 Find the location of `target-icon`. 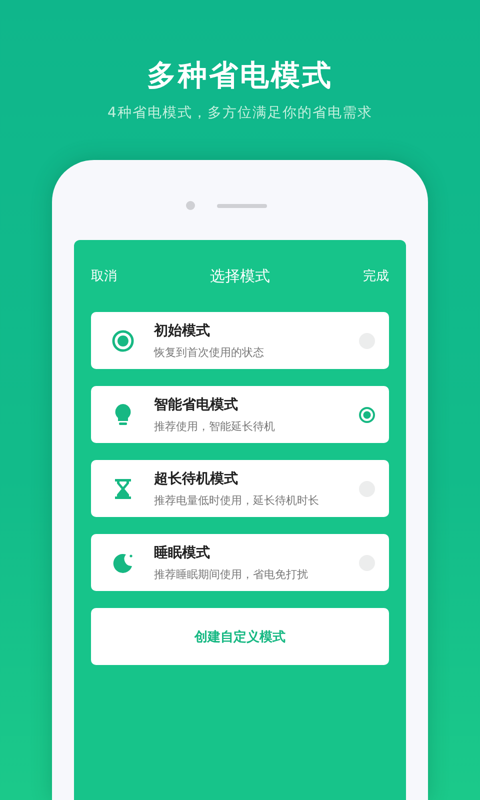

target-icon is located at coordinates (123, 341).